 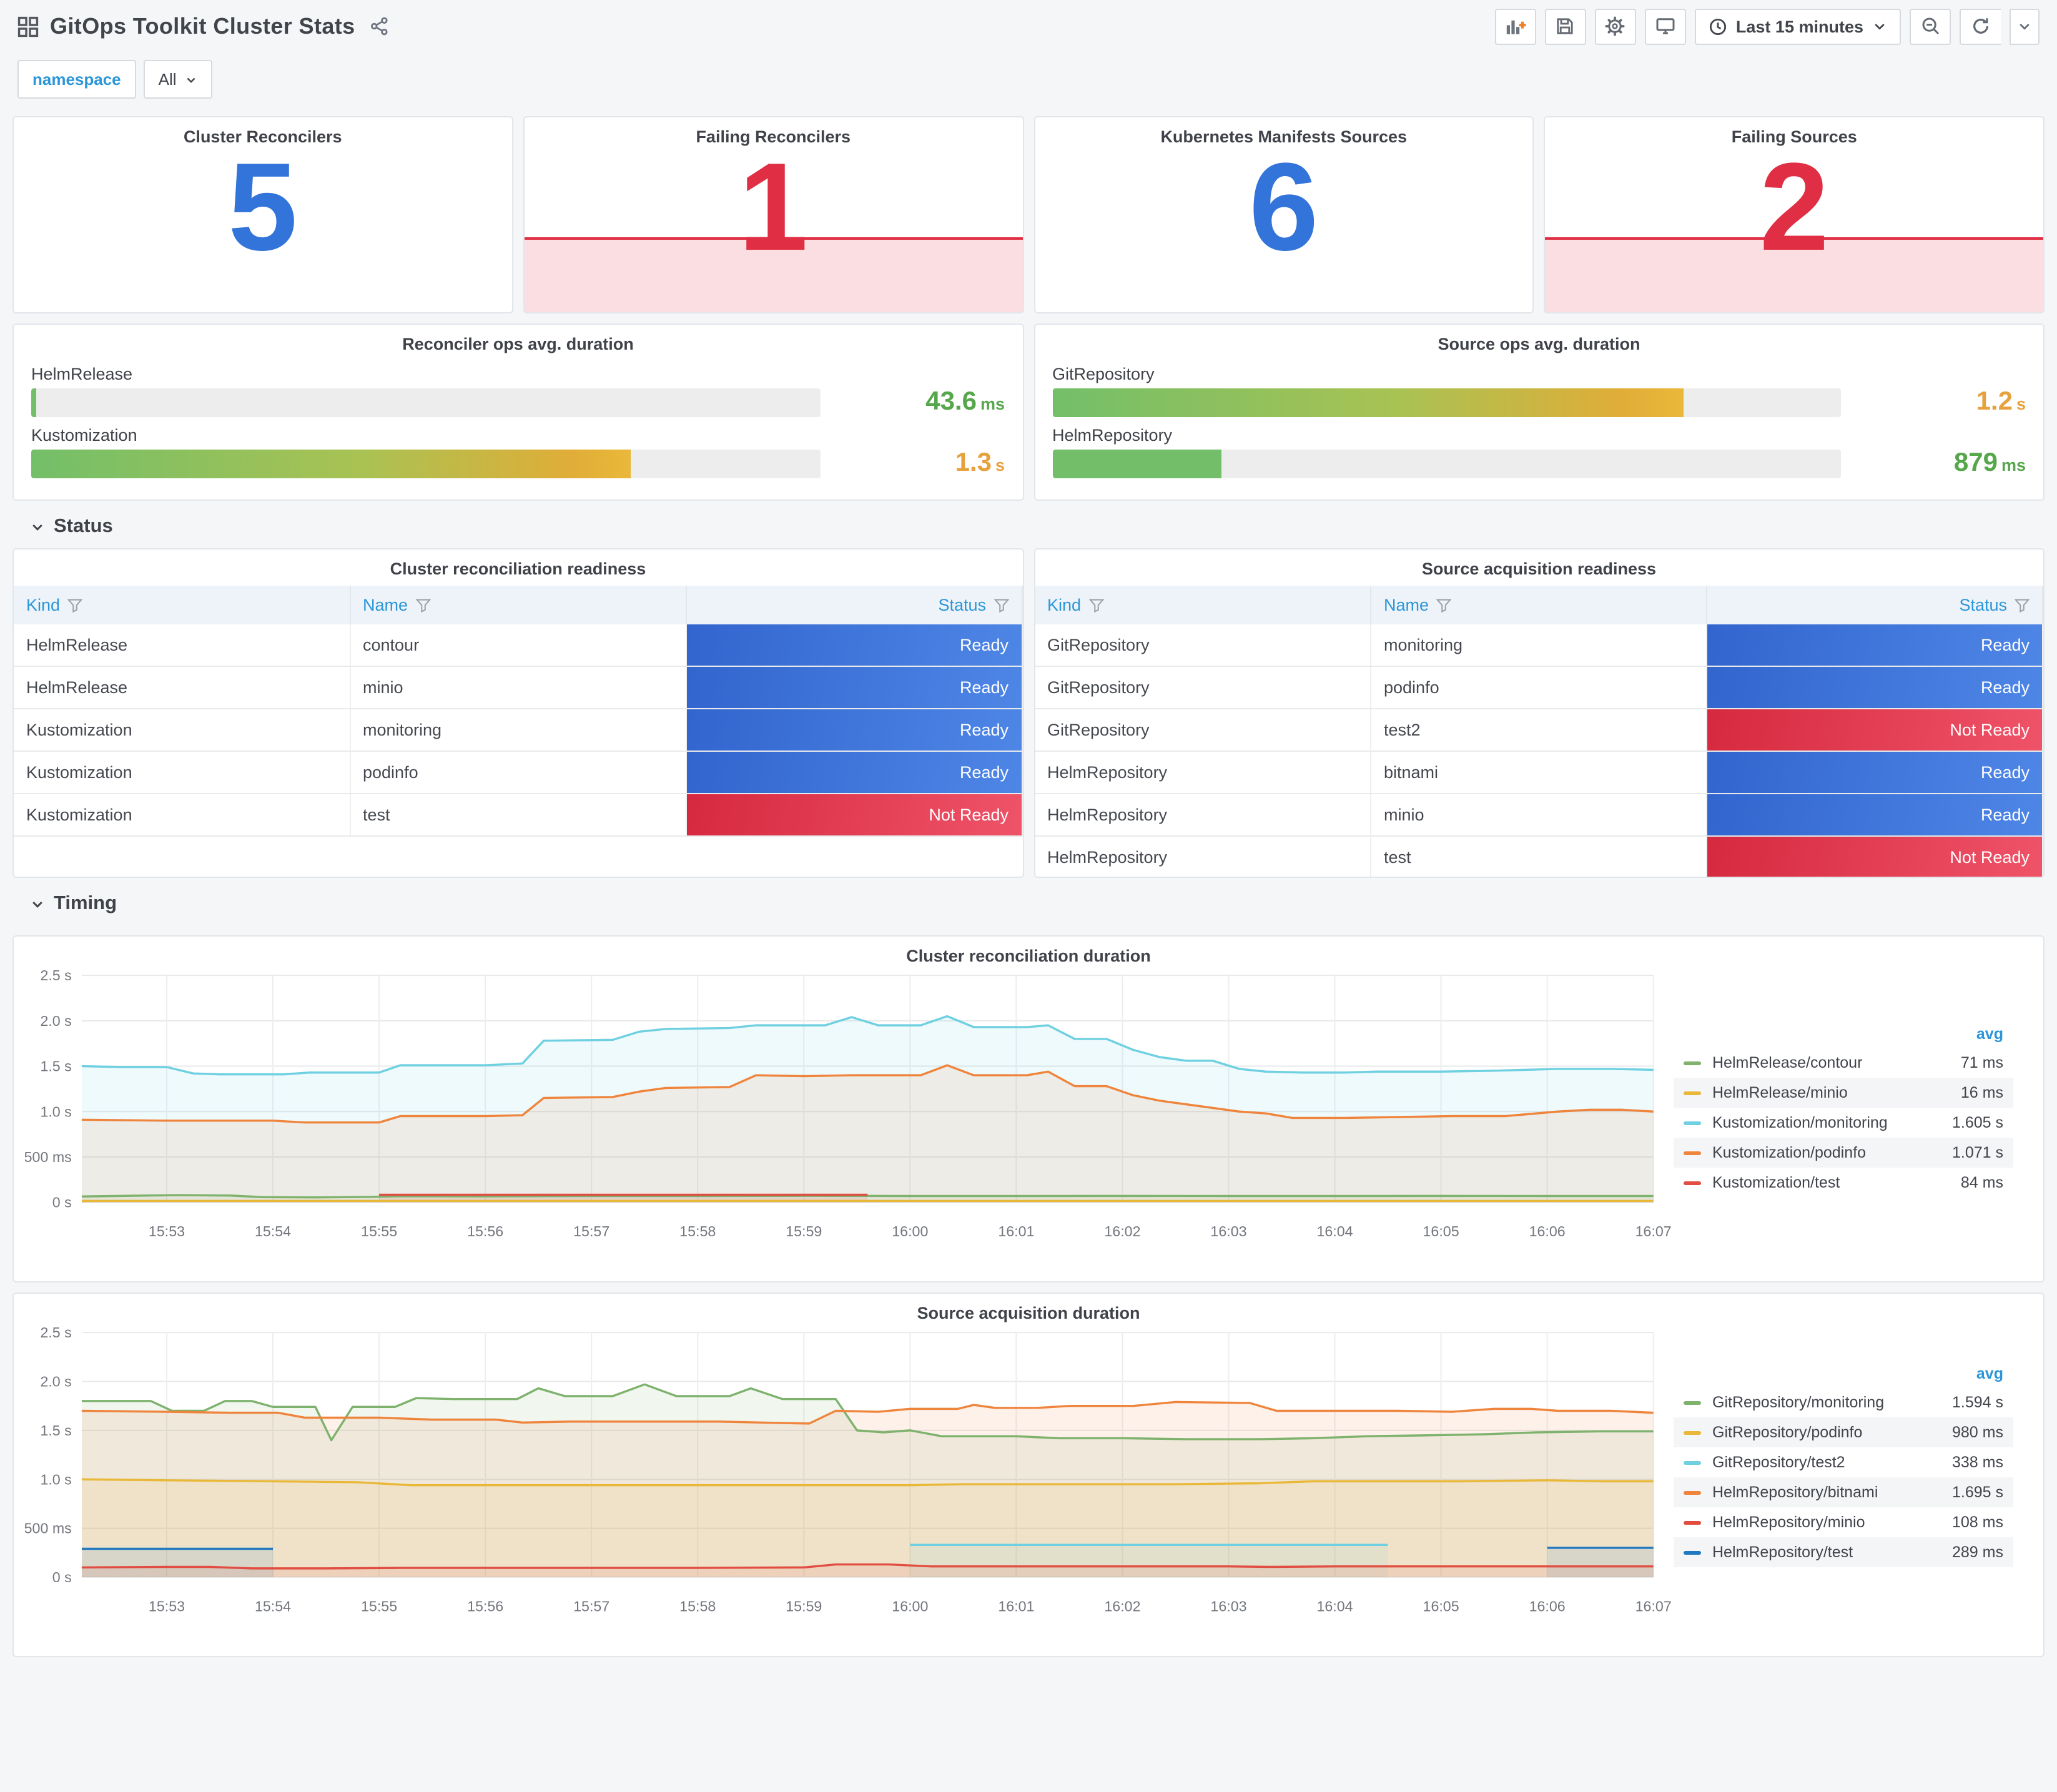 I want to click on svg-text: 0 s, so click(x=62, y=1577).